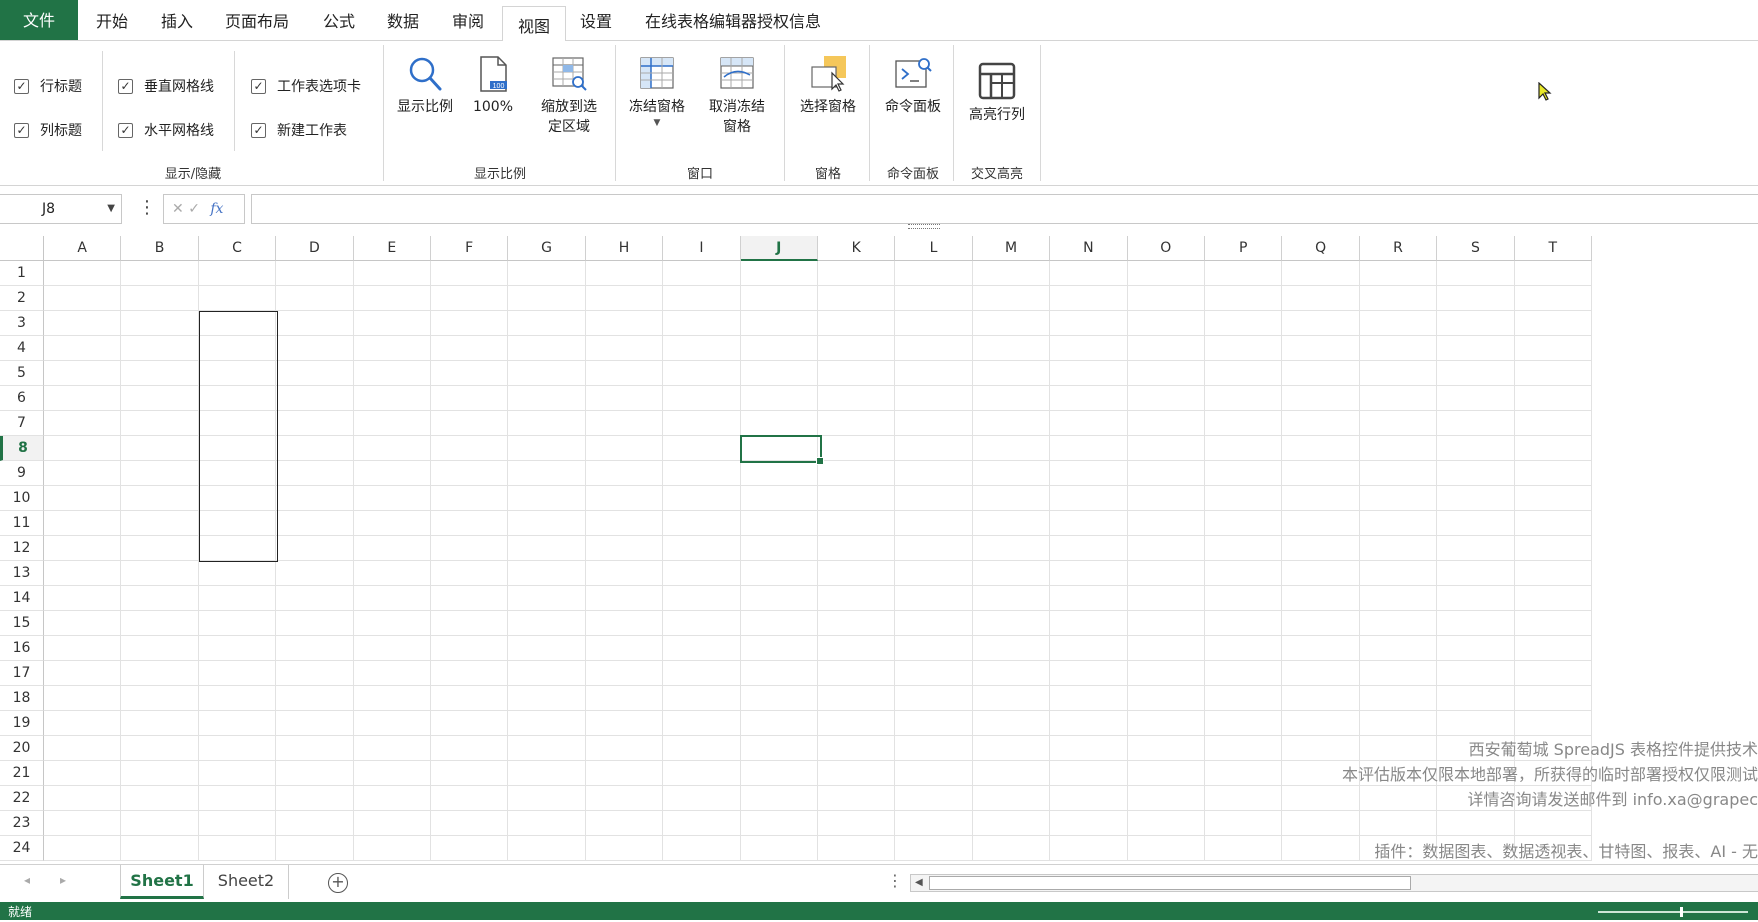  What do you see at coordinates (1089, 248) in the screenshot?
I see `column-header-n: N` at bounding box center [1089, 248].